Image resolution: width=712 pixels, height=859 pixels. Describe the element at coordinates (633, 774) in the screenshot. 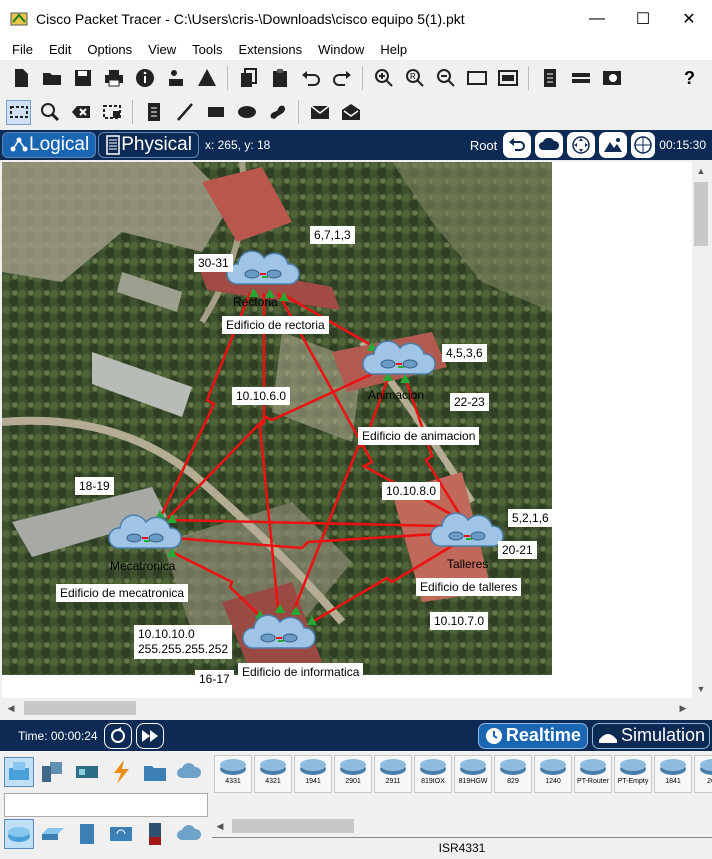

I see `device-pt-empty: PT-Empty` at that location.